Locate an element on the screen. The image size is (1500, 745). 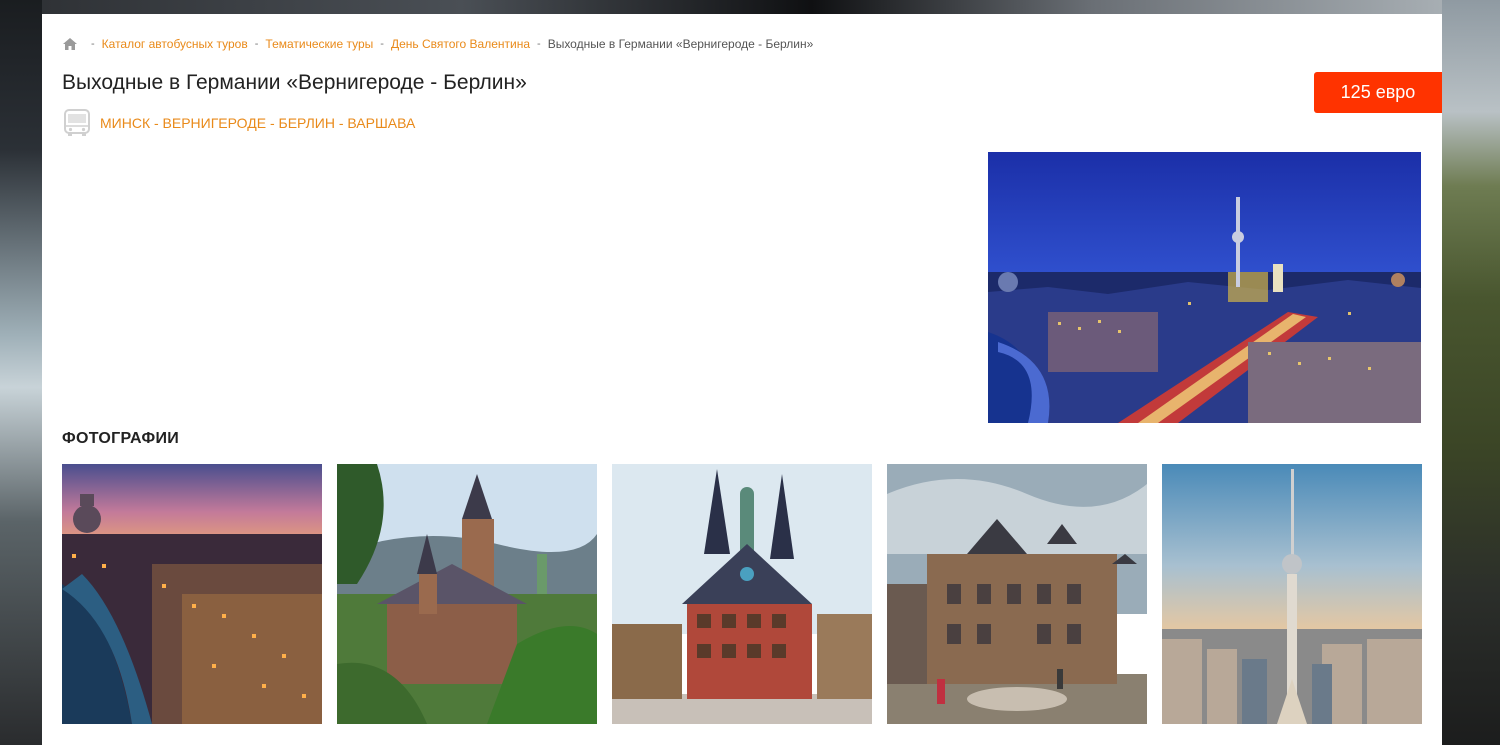
bus-icon is located at coordinates (77, 123).